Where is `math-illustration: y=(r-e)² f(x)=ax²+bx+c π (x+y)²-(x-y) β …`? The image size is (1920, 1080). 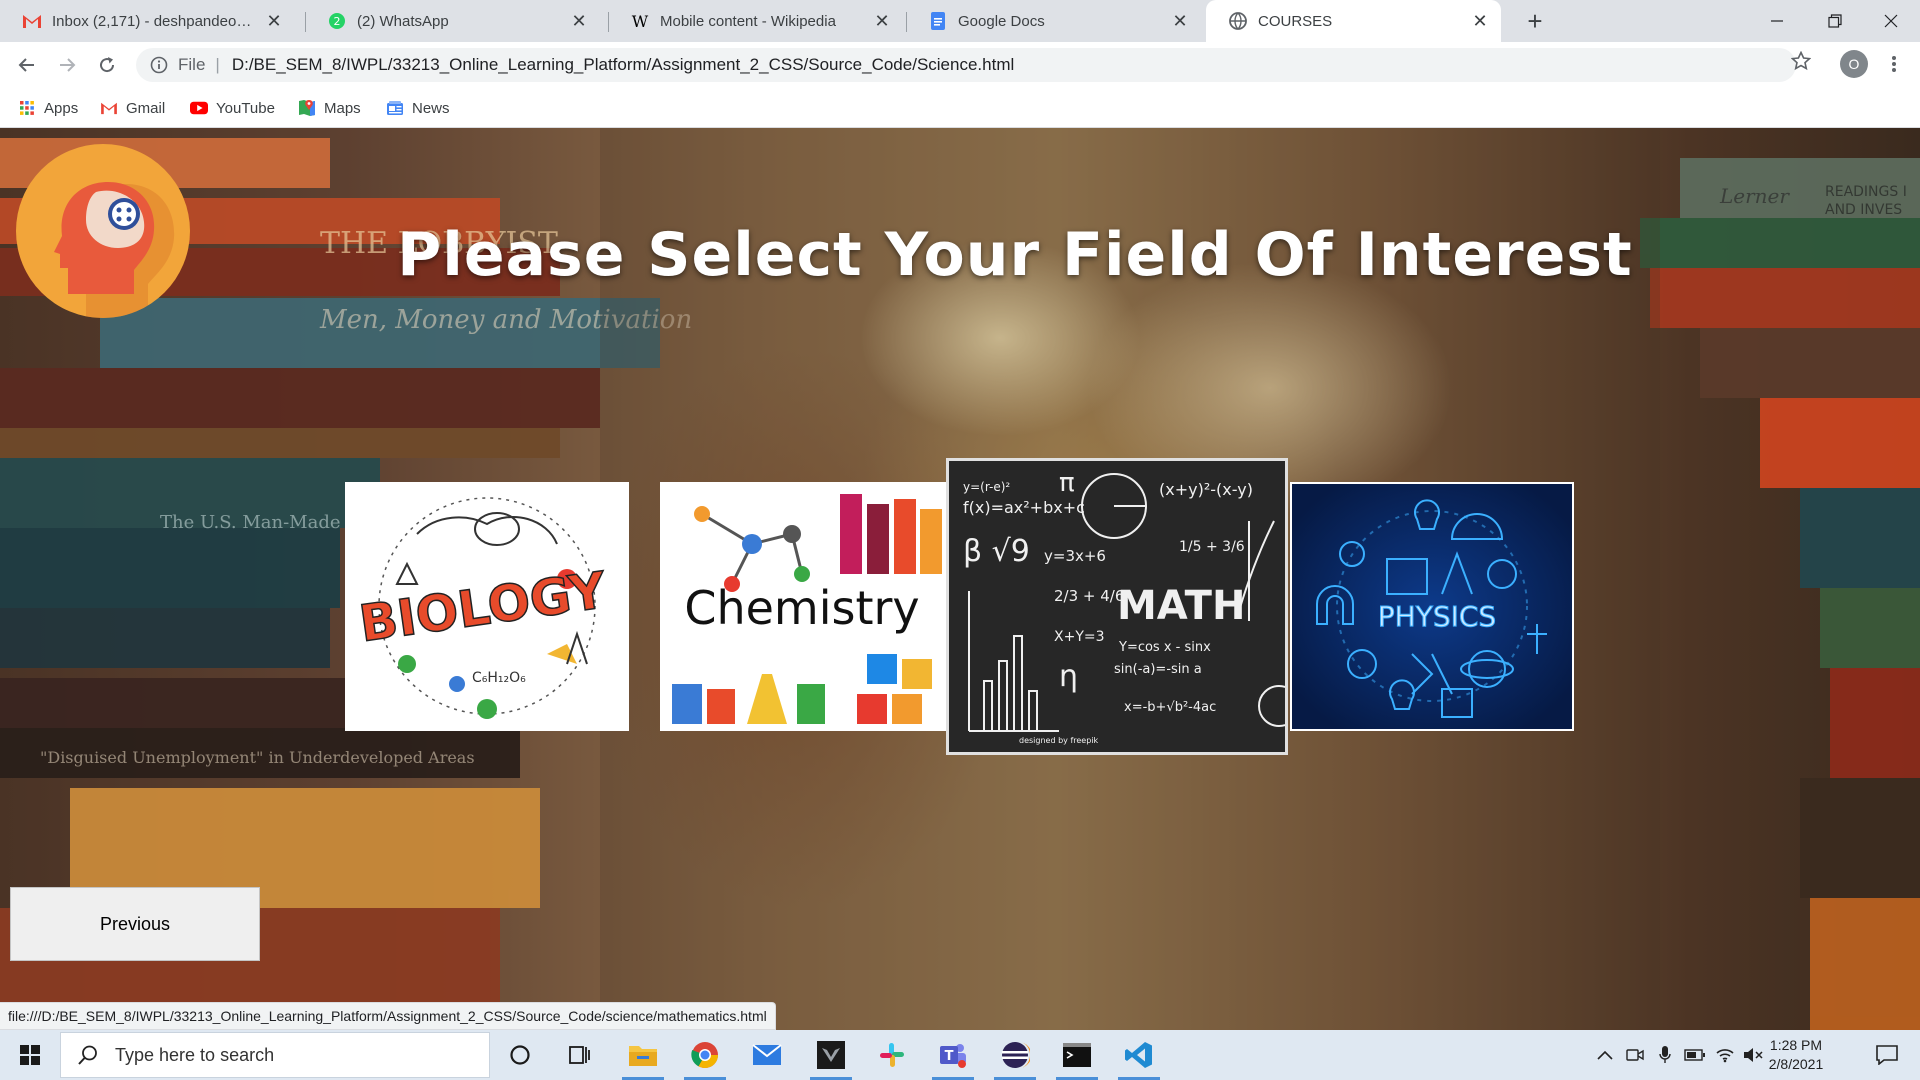
math-illustration: y=(r-e)² f(x)=ax²+bx+c π (x+y)²-(x-y) β … is located at coordinates (1124, 606).